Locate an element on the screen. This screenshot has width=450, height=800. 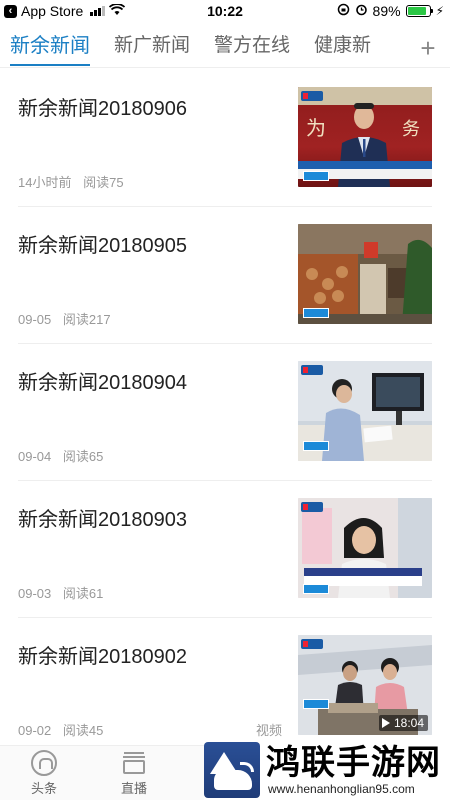
news-time: 09-04 is located at coordinates (35, 456).